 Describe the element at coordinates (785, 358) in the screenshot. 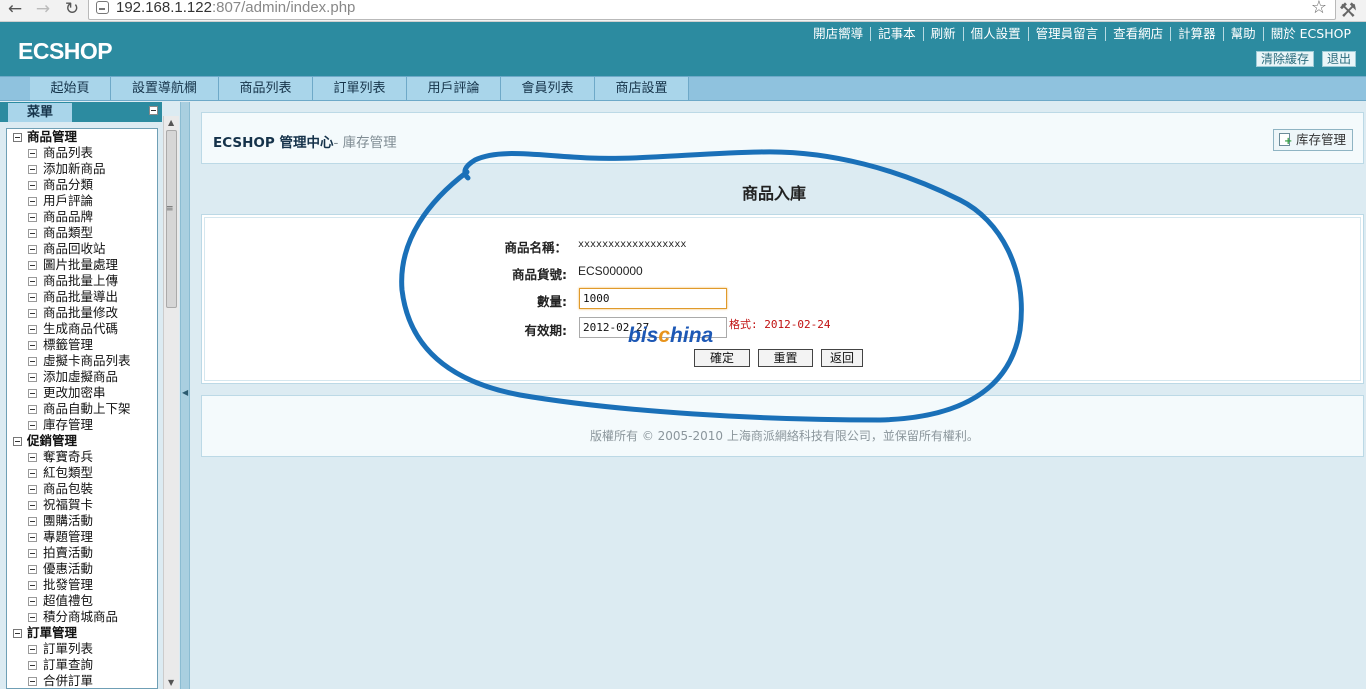

I see `reset-button: 重置` at that location.